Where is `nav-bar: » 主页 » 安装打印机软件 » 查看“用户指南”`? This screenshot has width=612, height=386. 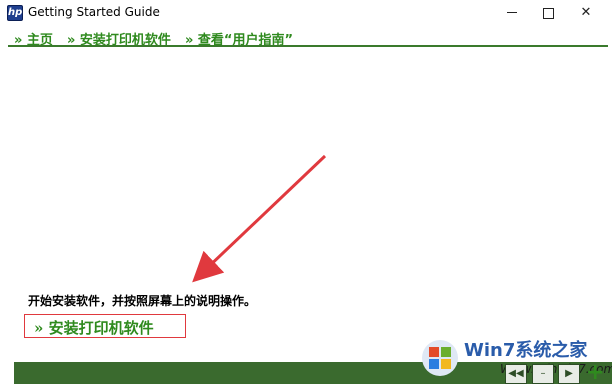 nav-bar: » 主页 » 安装打印机软件 » 查看“用户指南” is located at coordinates (306, 38).